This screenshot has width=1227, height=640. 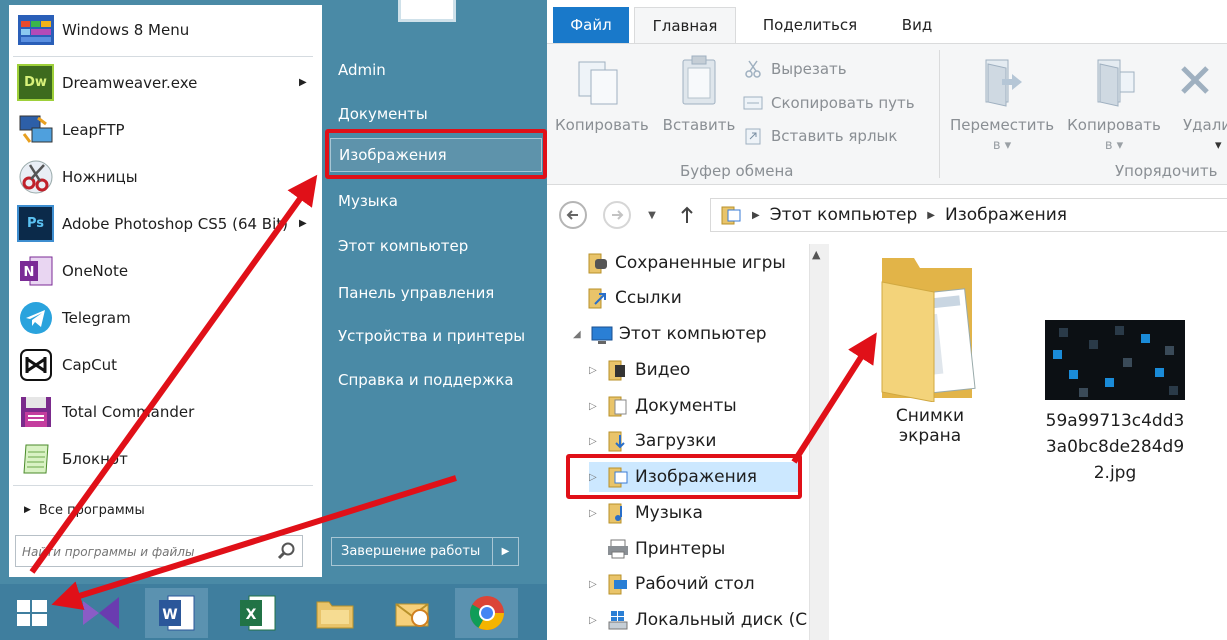 What do you see at coordinates (699, 105) in the screenshot?
I see `paste-button: Вставить` at bounding box center [699, 105].